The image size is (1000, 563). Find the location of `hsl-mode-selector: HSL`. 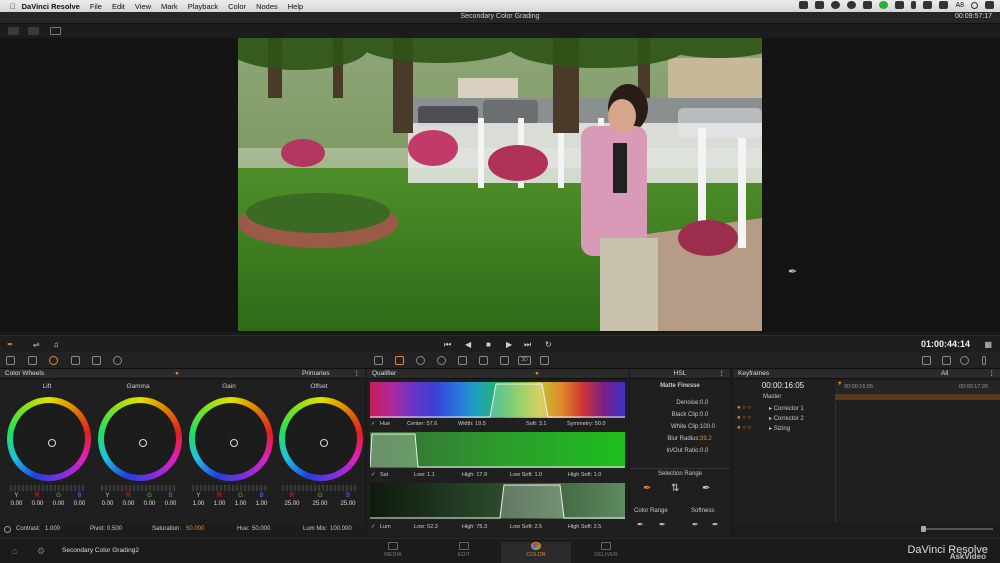

hsl-mode-selector: HSL is located at coordinates (680, 373).